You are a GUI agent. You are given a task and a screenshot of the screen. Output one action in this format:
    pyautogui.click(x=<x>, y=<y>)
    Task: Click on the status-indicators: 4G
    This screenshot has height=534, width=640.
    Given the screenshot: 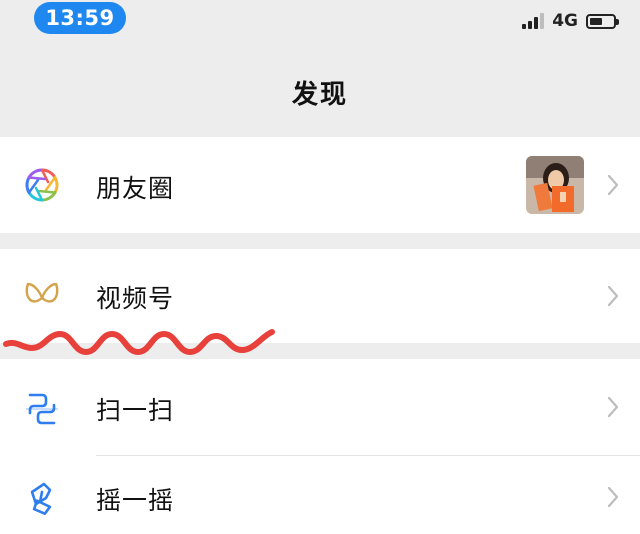 What is the action you would take?
    pyautogui.click(x=570, y=21)
    